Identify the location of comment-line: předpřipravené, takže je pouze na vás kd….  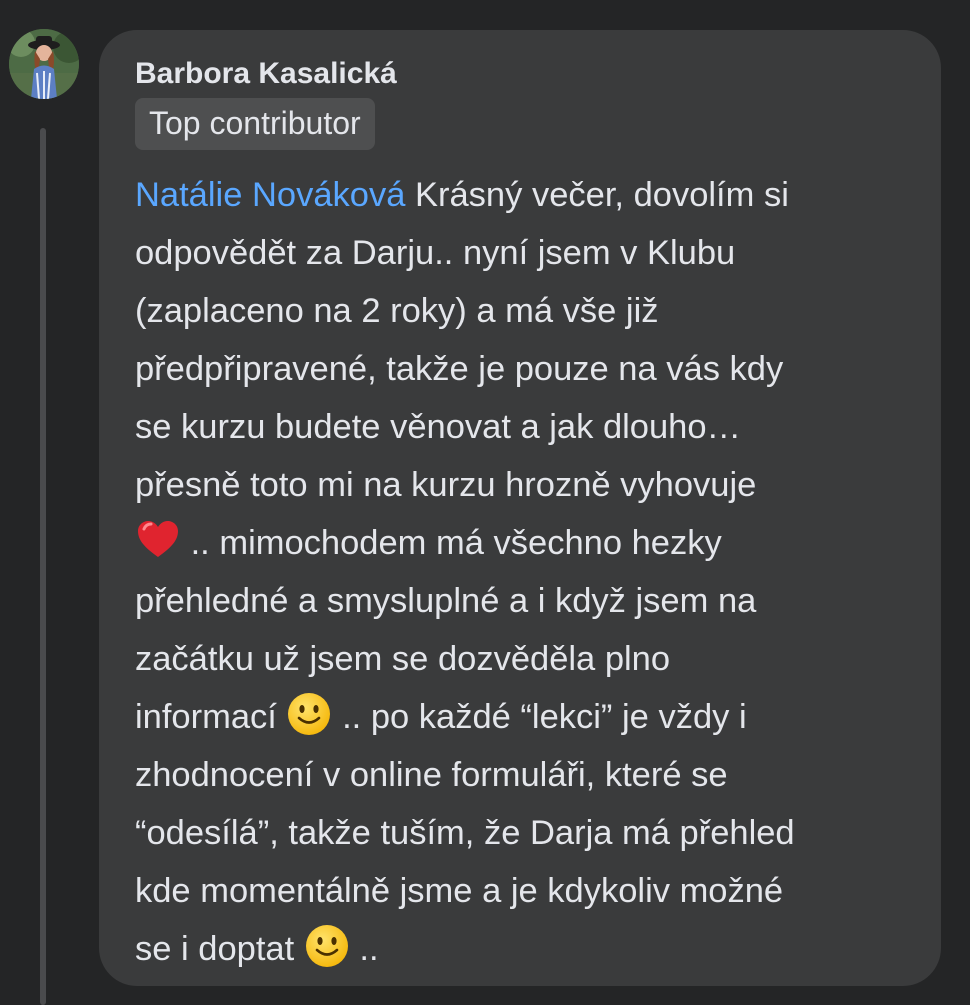
(459, 369).